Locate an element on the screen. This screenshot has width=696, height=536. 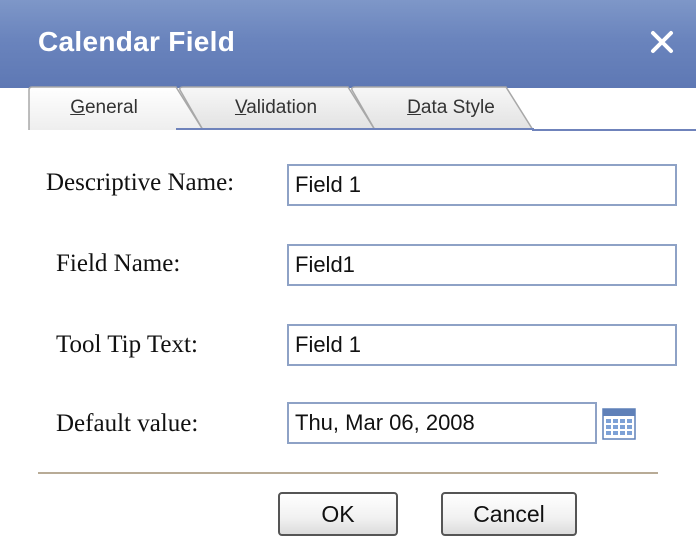
cancel-button: Cancel is located at coordinates (509, 514).